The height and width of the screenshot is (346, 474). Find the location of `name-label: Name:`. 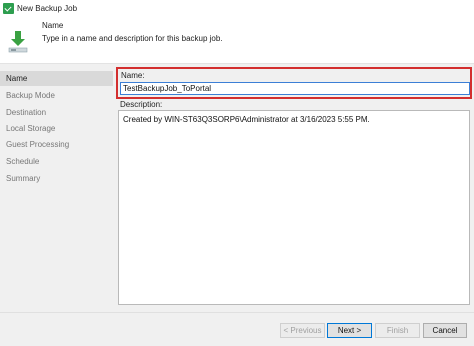

name-label: Name: is located at coordinates (133, 75).